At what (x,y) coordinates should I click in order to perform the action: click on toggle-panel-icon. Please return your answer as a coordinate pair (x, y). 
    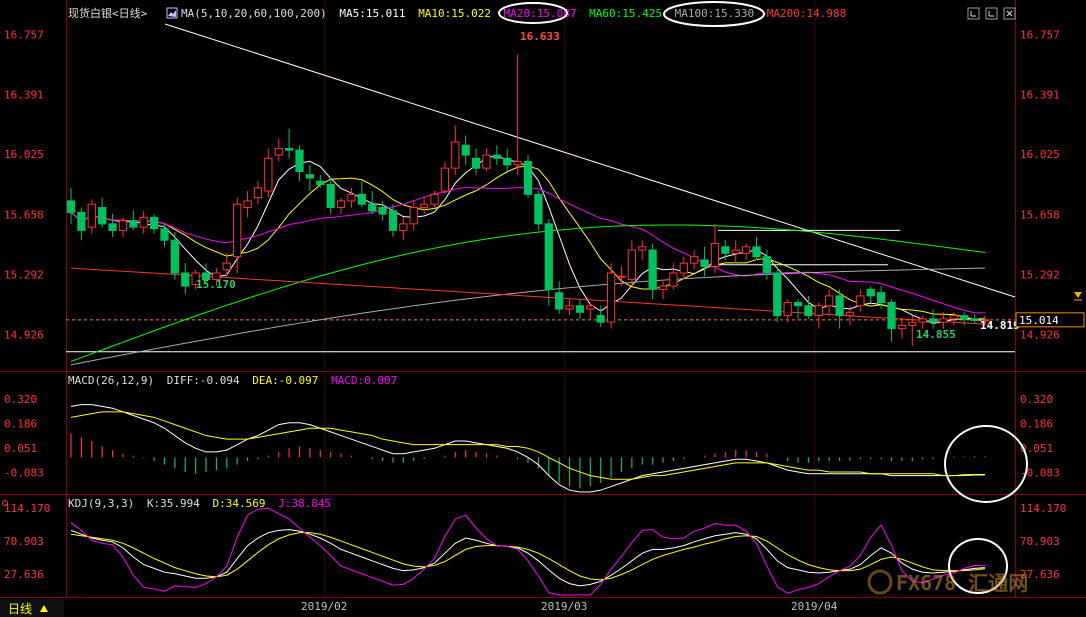
    Looking at the image, I should click on (973, 13).